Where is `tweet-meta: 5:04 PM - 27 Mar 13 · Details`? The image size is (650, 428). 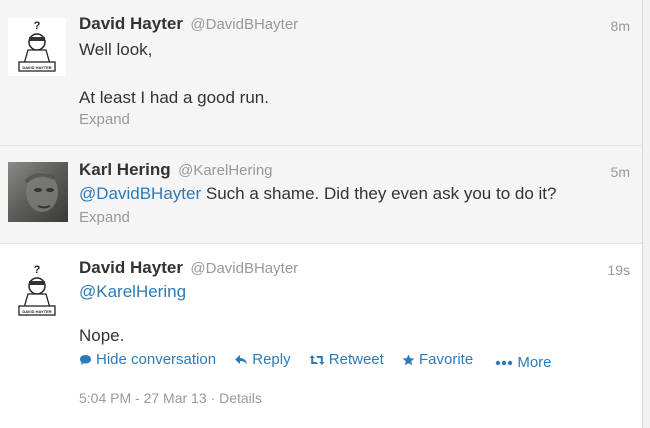
tweet-meta: 5:04 PM - 27 Mar 13 · Details is located at coordinates (170, 398).